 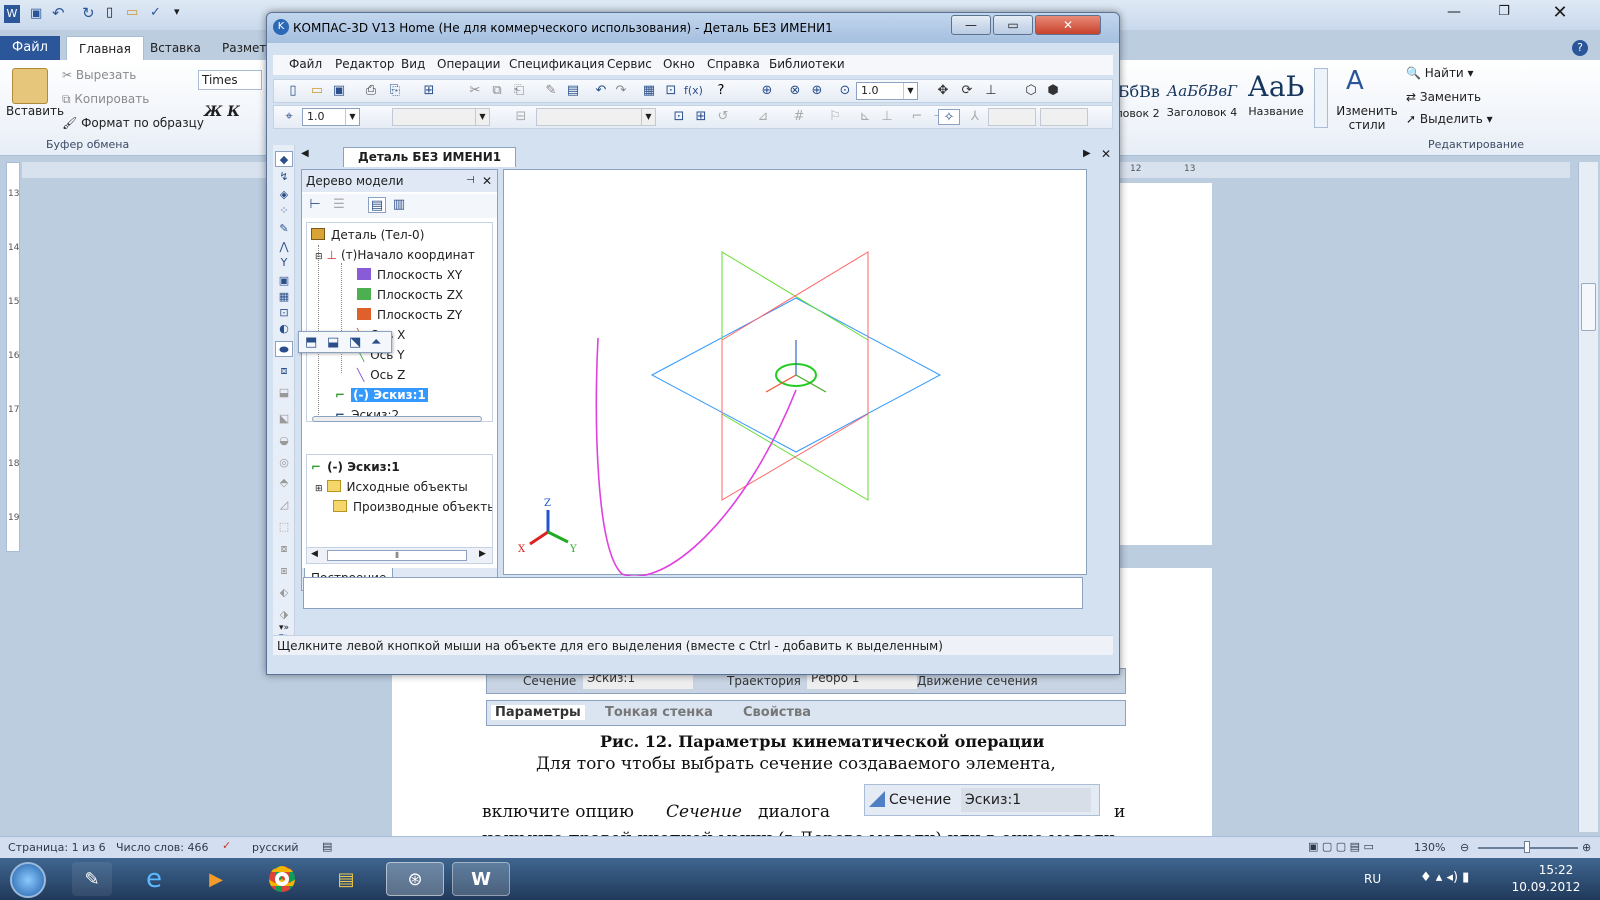 I want to click on format-painter-button: 🖌 Формат по образцу, so click(x=133, y=123).